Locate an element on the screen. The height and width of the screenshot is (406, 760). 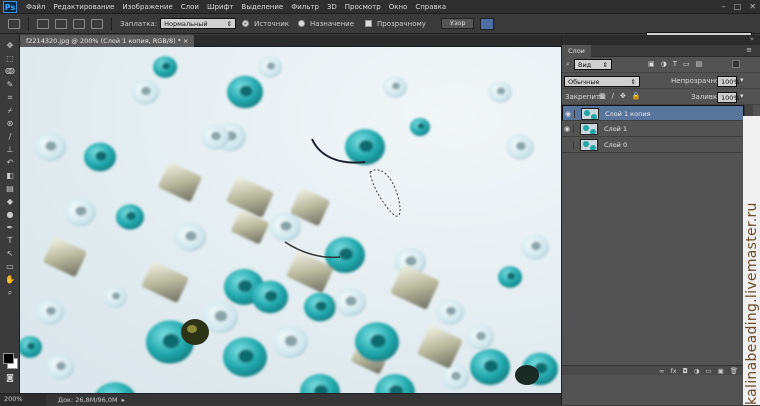
opacity-input: 100% is located at coordinates (728, 81).